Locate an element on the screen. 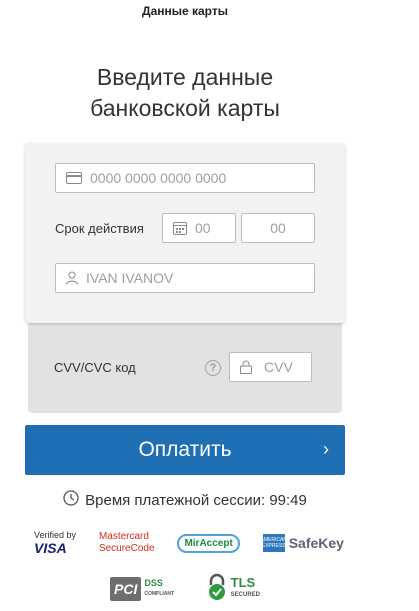  expiry-month-field: 00 is located at coordinates (199, 228).